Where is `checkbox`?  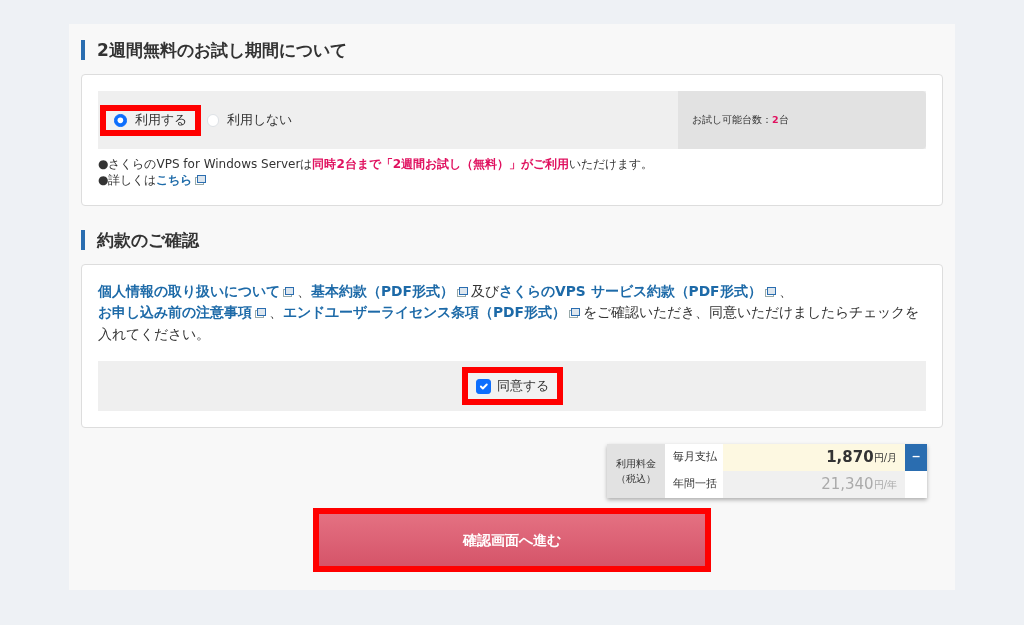
checkbox is located at coordinates (483, 386).